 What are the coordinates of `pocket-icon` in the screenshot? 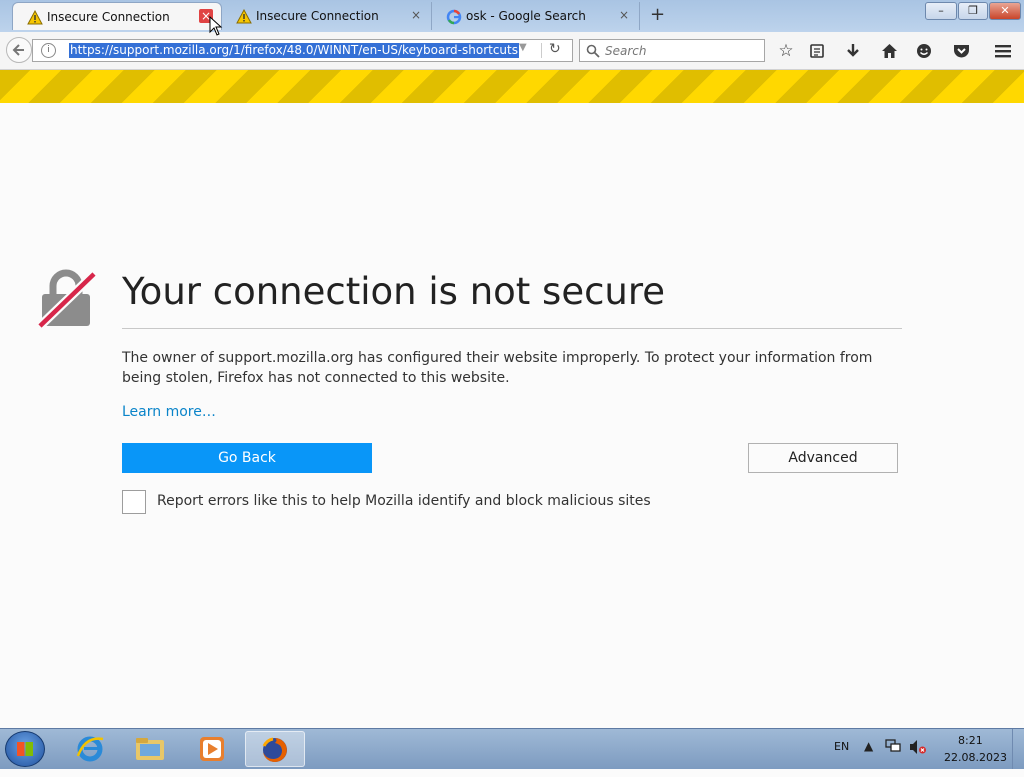 It's located at (961, 51).